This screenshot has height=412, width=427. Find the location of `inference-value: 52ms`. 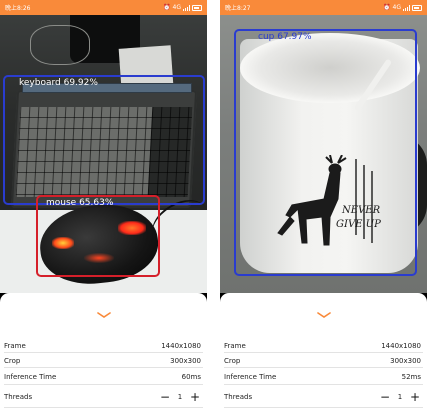

inference-value: 52ms is located at coordinates (411, 377).